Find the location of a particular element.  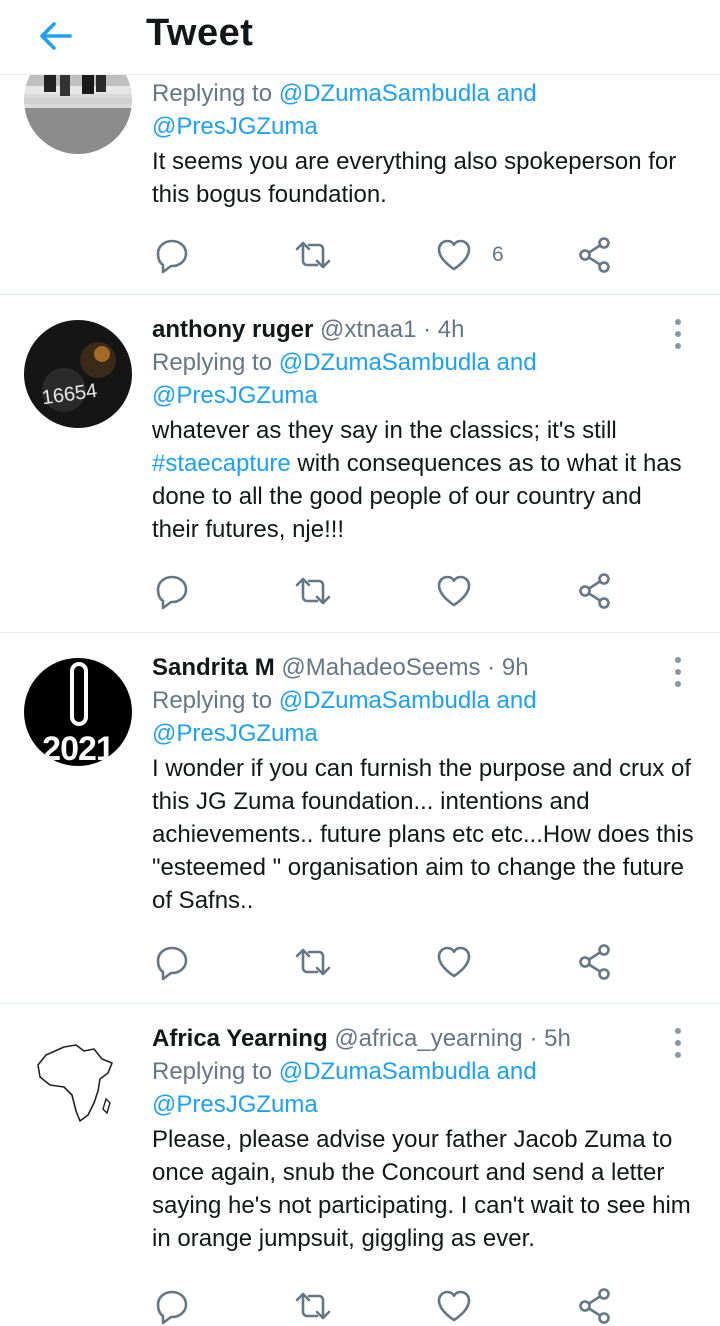

display-name: Africa Yearning is located at coordinates (240, 1038).